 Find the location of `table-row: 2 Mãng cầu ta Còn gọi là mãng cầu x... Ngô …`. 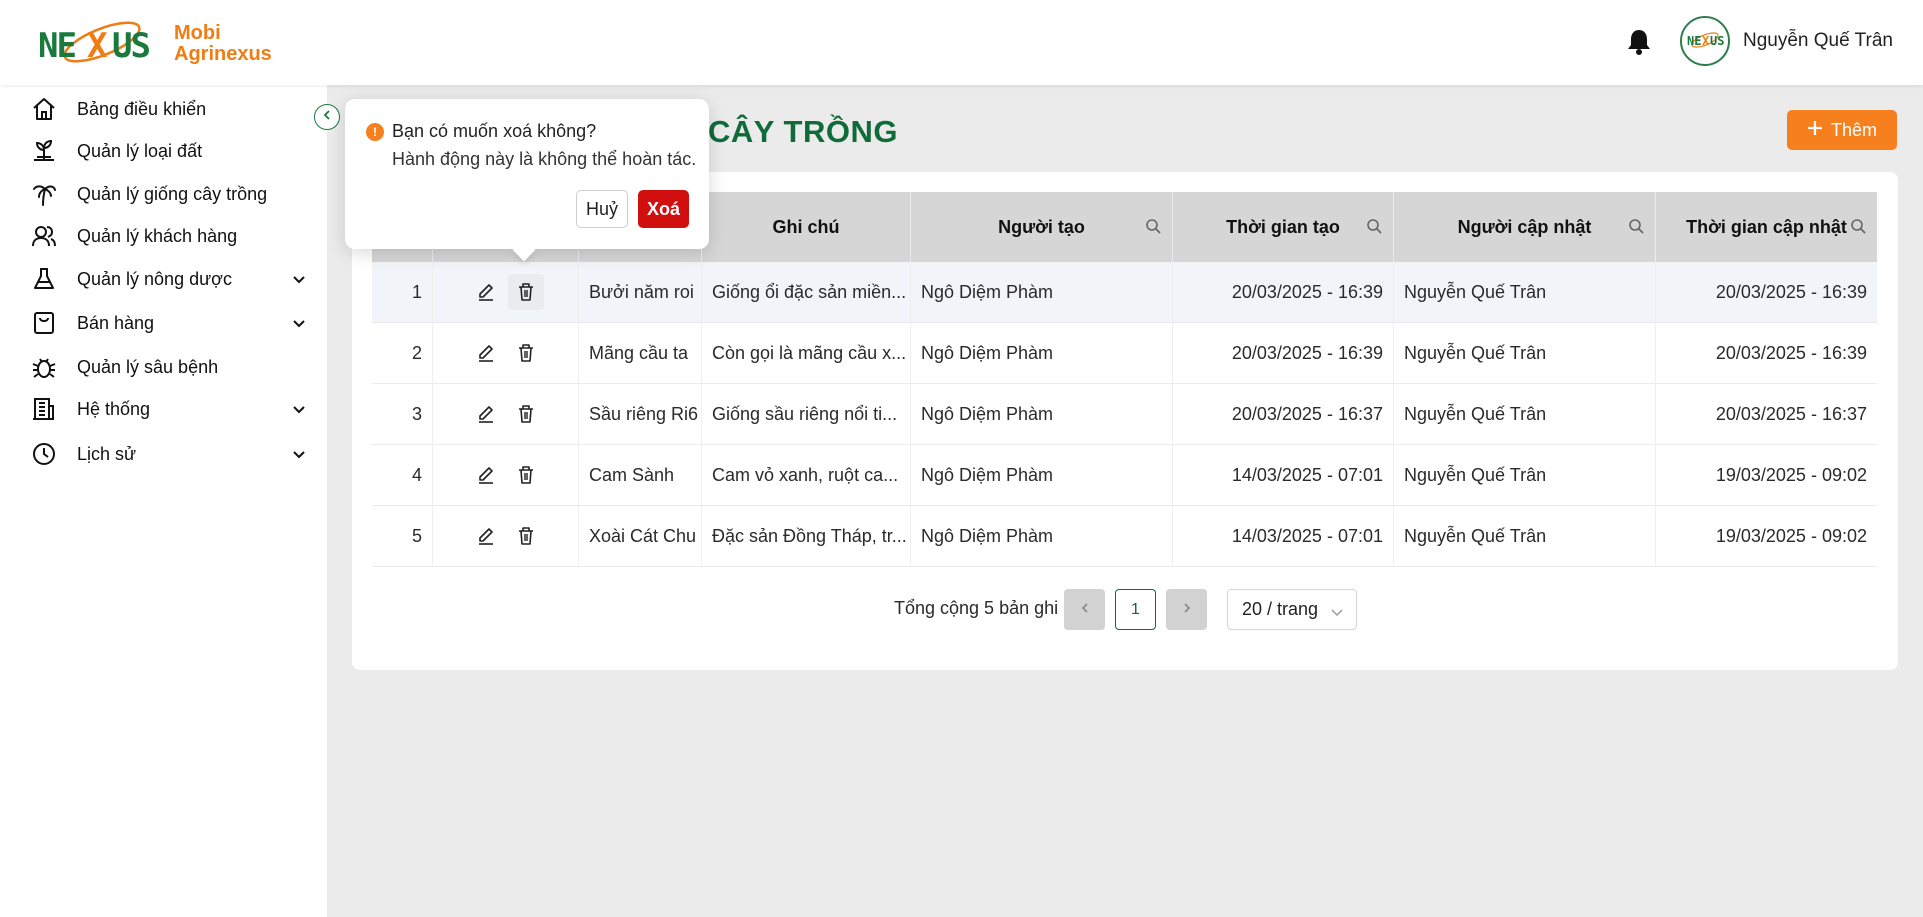

table-row: 2 Mãng cầu ta Còn gọi là mãng cầu x... Ngô … is located at coordinates (1124, 353).